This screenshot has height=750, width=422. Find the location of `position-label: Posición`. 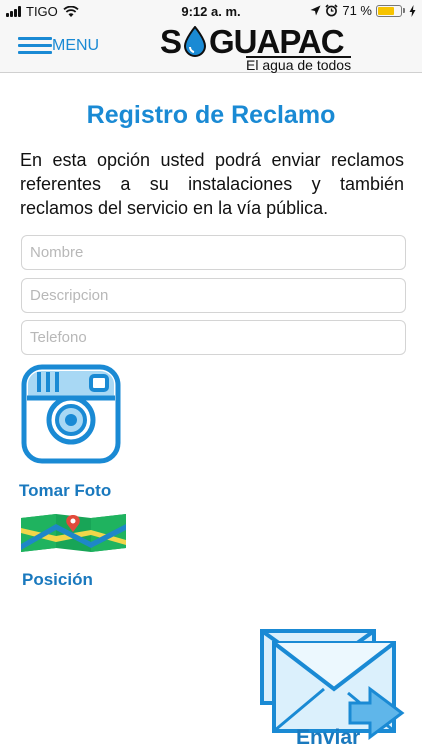

position-label: Posición is located at coordinates (57, 580).